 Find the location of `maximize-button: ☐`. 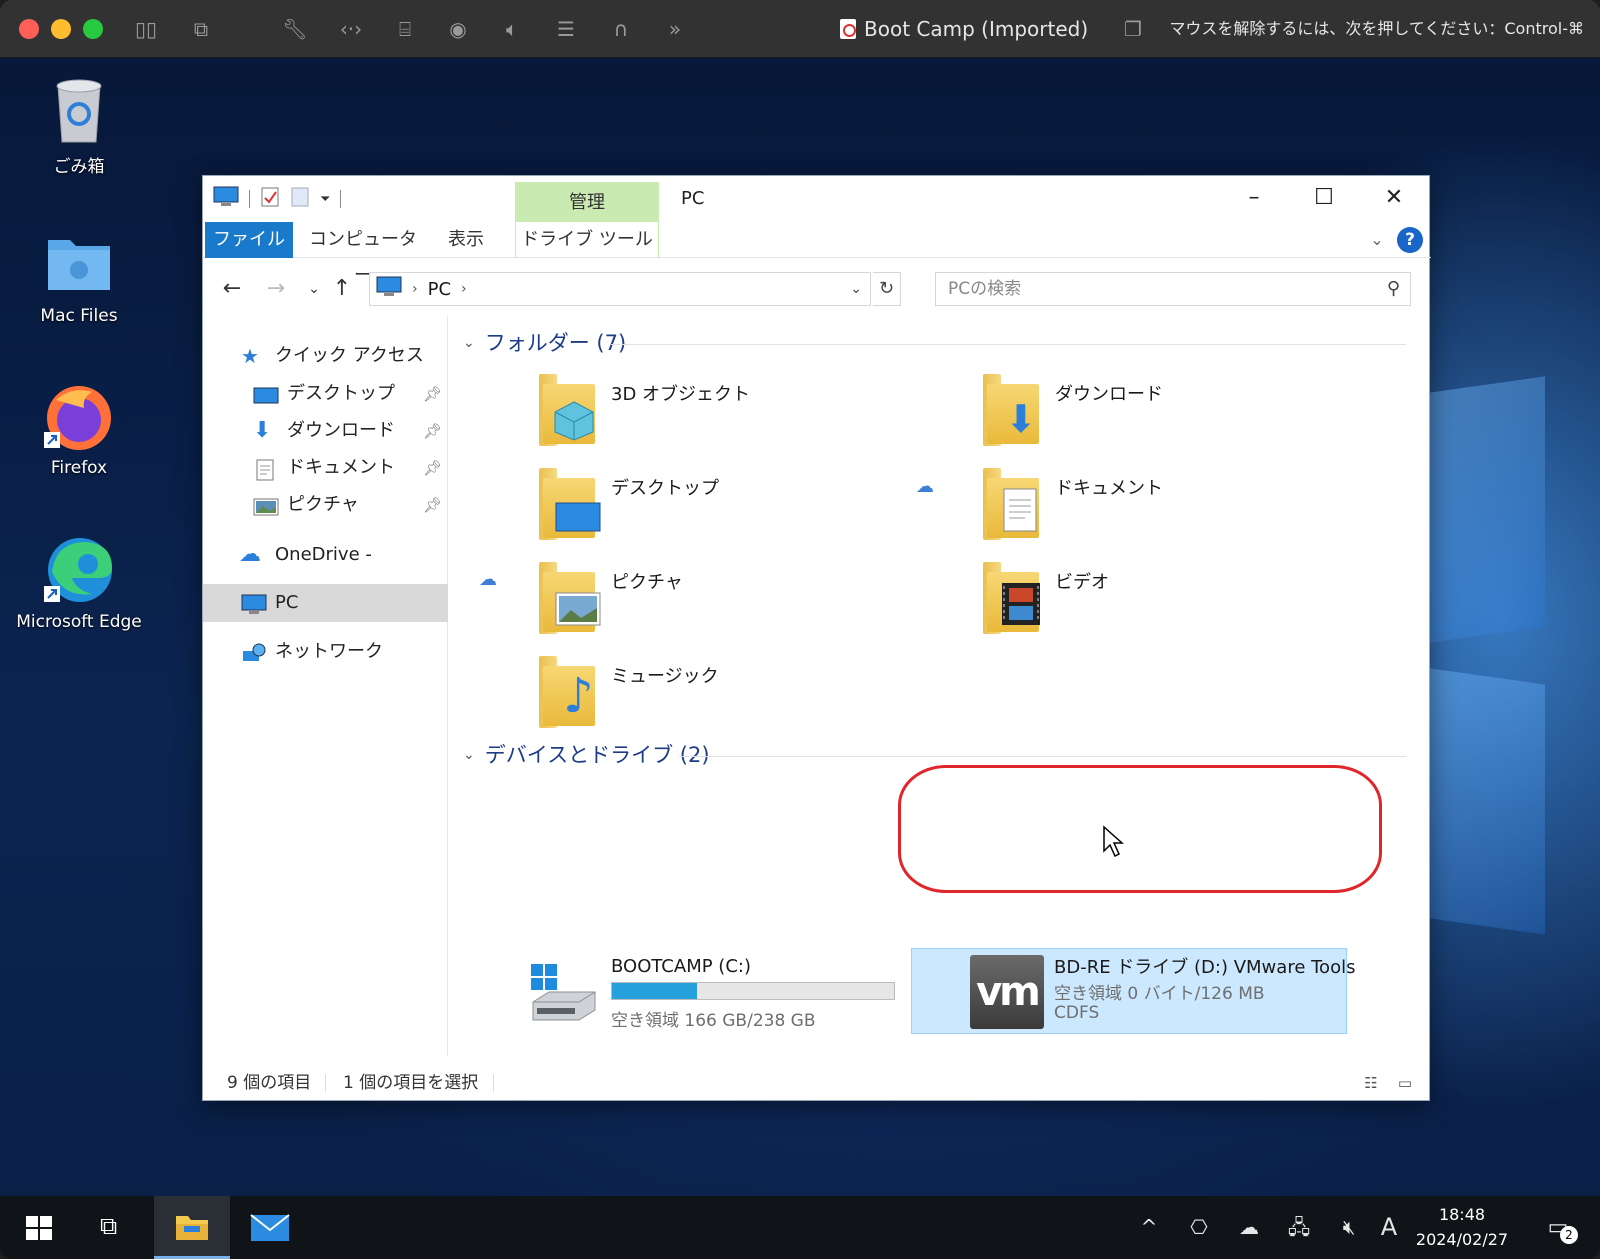

maximize-button: ☐ is located at coordinates (1324, 198).